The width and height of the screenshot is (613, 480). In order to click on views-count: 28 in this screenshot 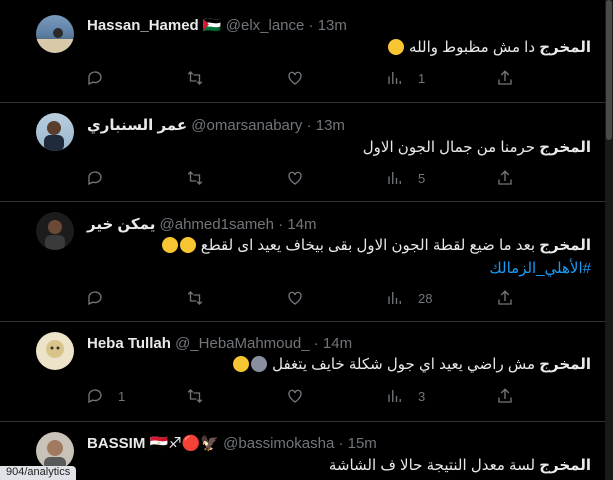, I will do `click(425, 298)`.